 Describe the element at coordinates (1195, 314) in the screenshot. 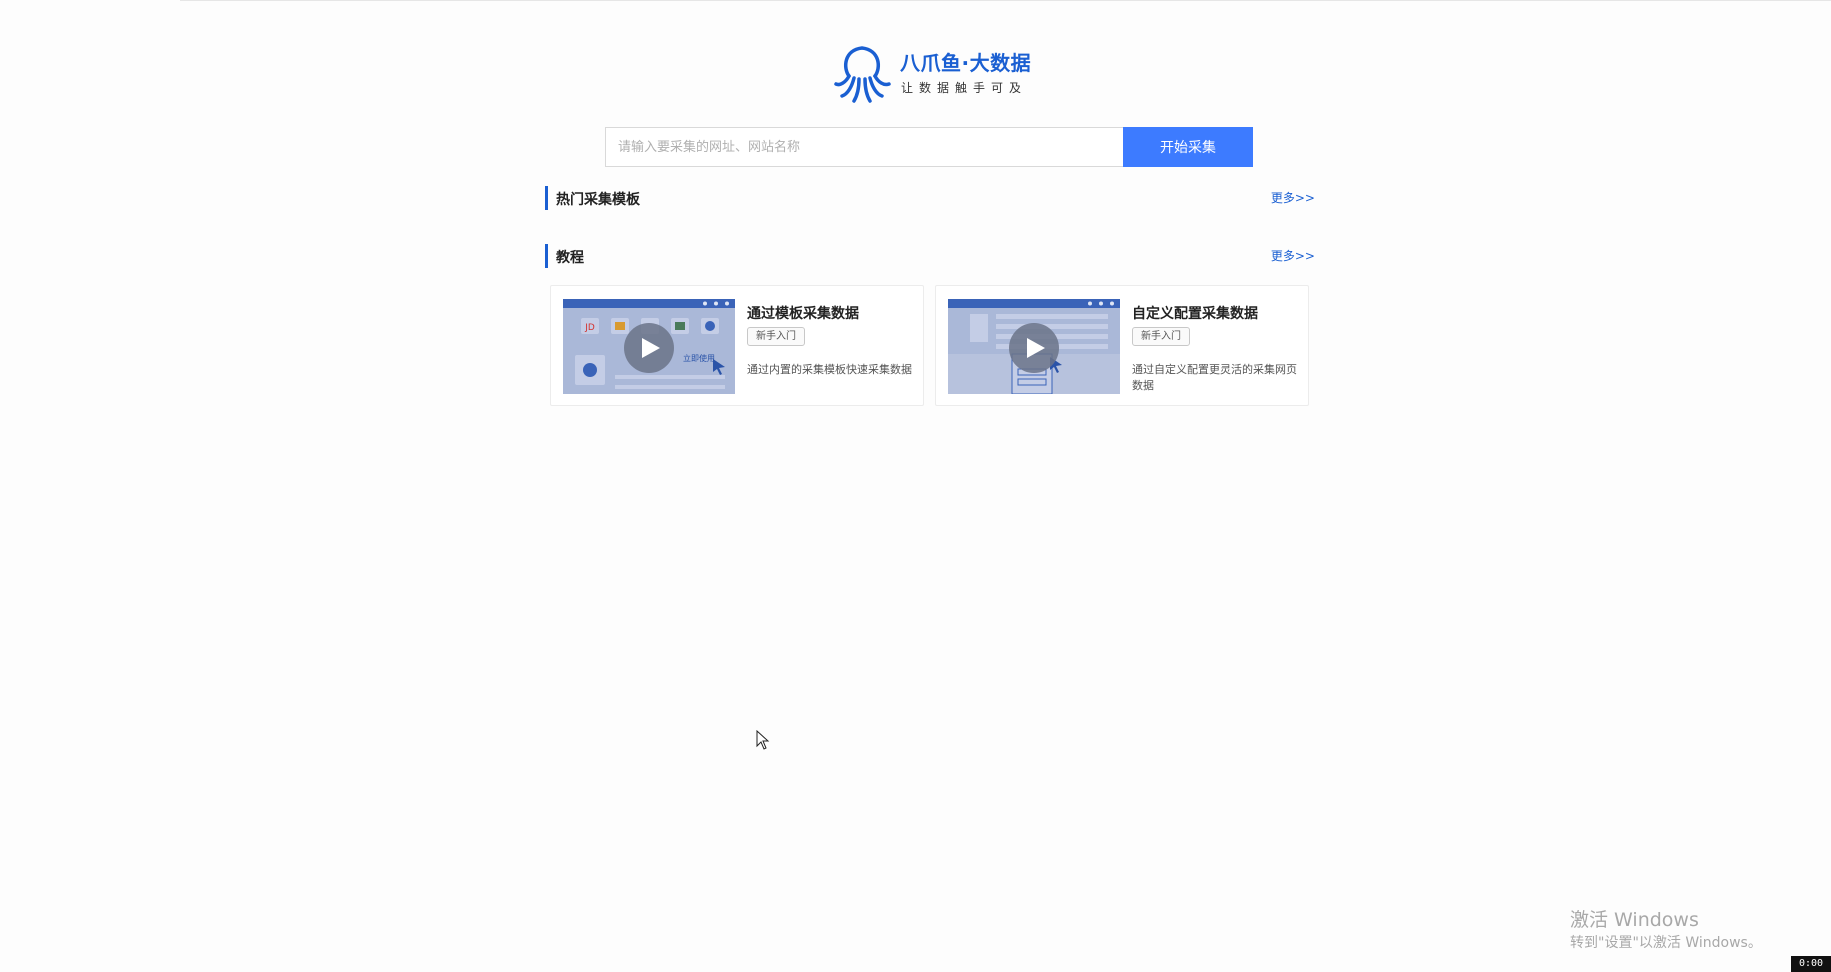

I see `card-title: 自定义配置采集数据` at that location.